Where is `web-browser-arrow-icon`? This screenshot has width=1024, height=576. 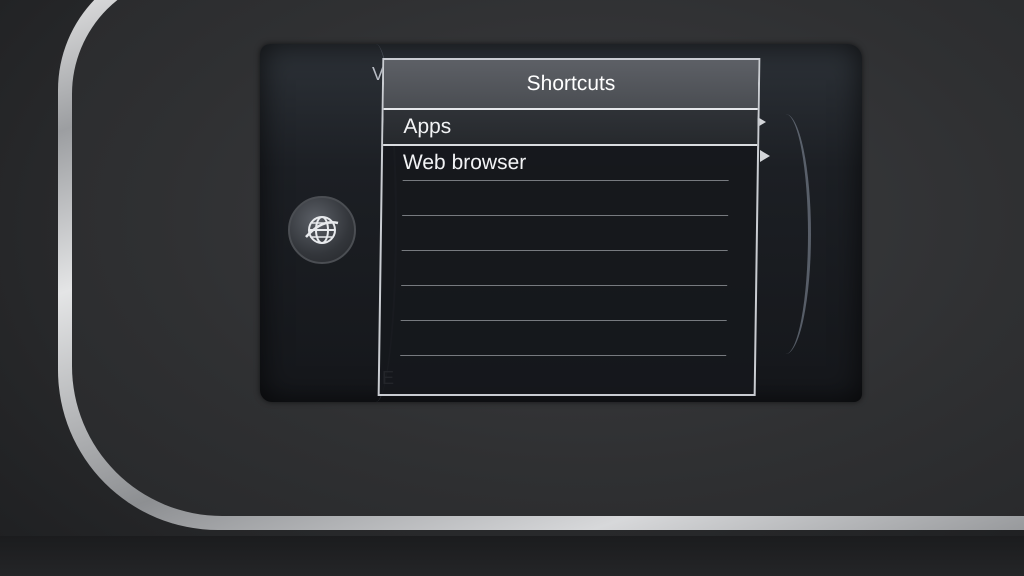
web-browser-arrow-icon is located at coordinates (765, 156).